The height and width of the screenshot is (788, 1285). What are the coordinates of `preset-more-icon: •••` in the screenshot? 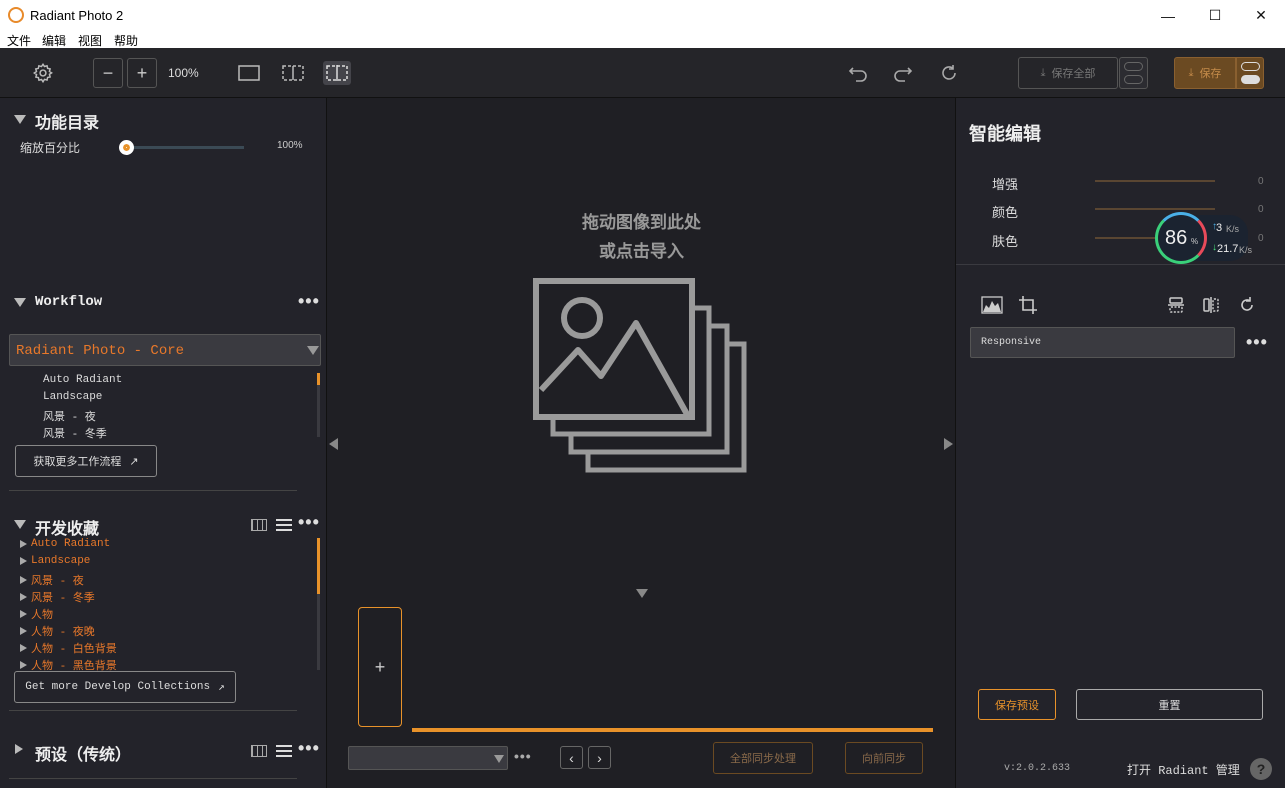 It's located at (1257, 342).